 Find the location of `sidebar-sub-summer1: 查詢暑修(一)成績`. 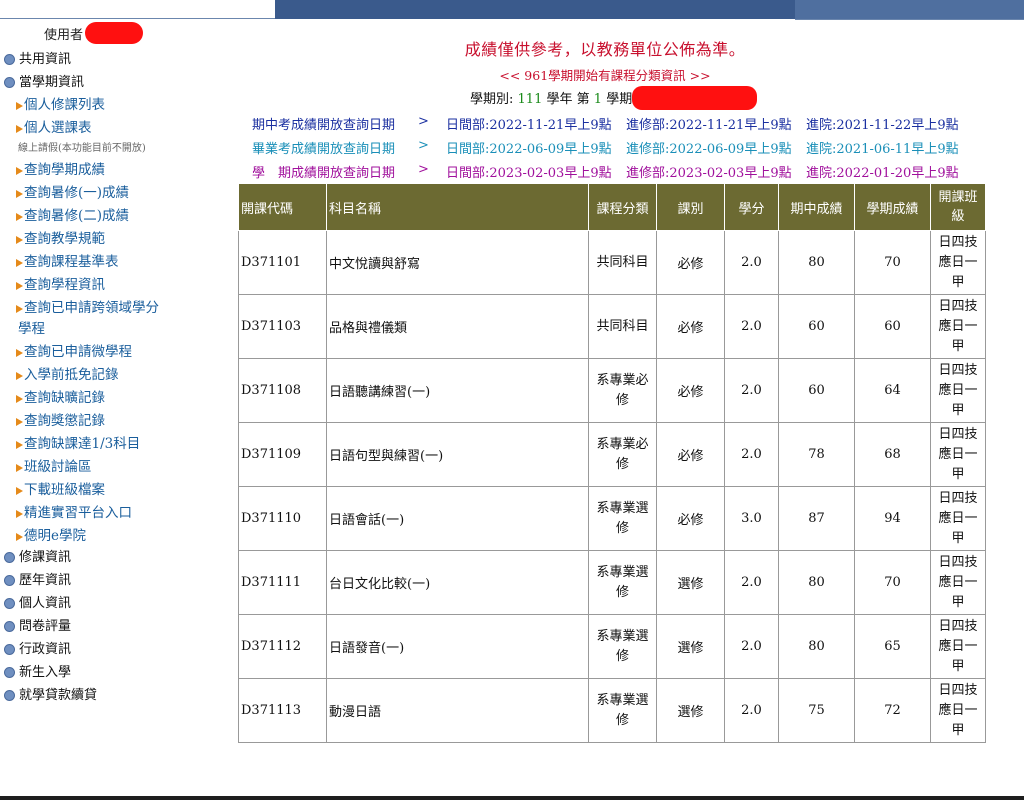

sidebar-sub-summer1: 查詢暑修(一)成績 is located at coordinates (72, 191).